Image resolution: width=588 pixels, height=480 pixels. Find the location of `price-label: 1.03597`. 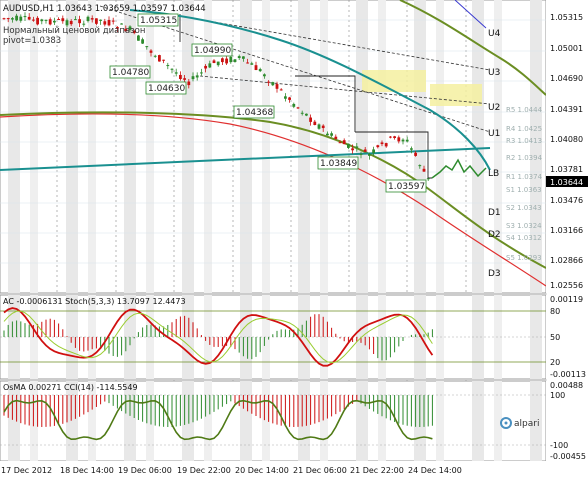

price-label: 1.03597 is located at coordinates (406, 187).